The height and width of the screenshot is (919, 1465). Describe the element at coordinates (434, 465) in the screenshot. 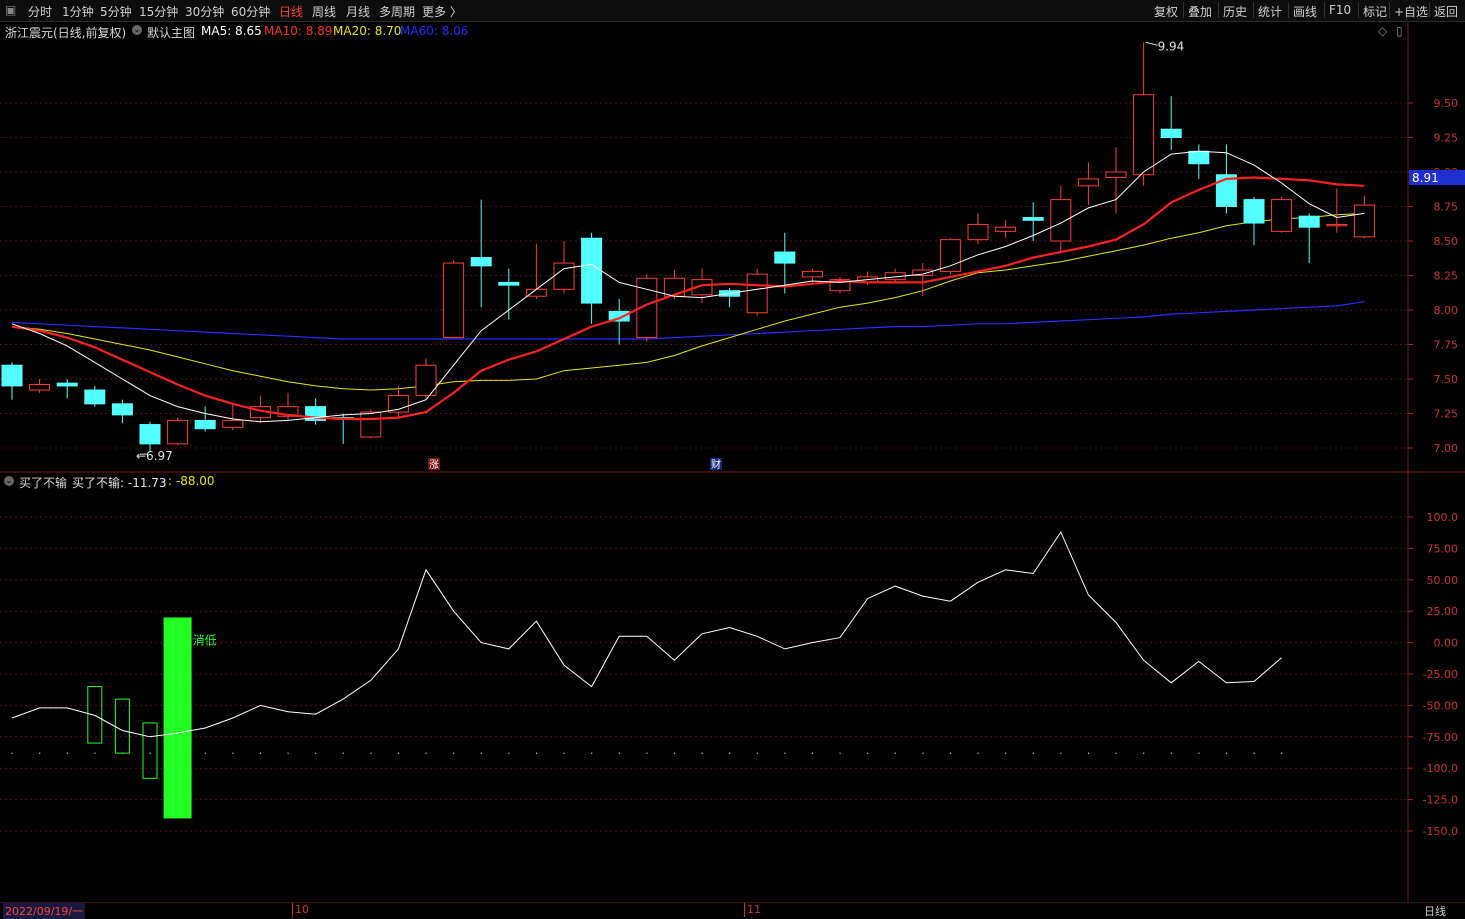

I see `zhang-marker: 涨` at that location.